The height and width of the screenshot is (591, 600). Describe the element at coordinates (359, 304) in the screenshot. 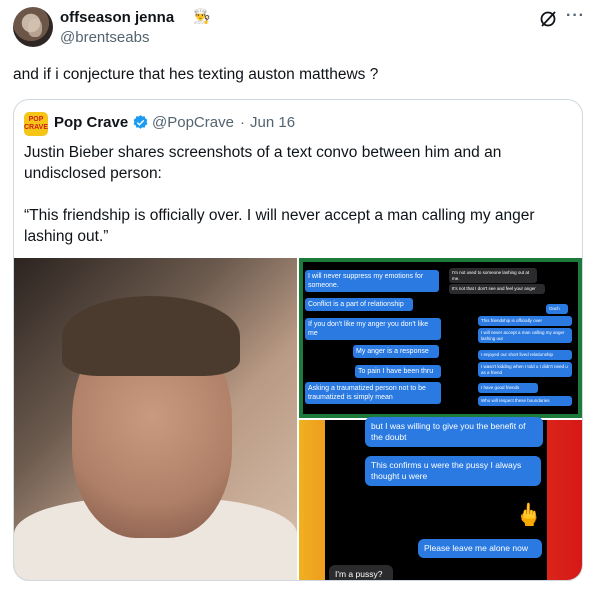

I see `message-bubble: Conflict is a part of relationship` at that location.